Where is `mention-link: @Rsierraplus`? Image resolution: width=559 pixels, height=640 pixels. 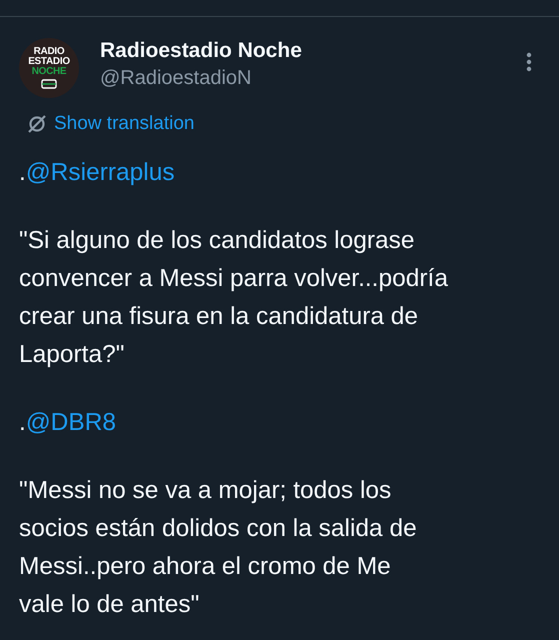
mention-link: @Rsierraplus is located at coordinates (100, 172).